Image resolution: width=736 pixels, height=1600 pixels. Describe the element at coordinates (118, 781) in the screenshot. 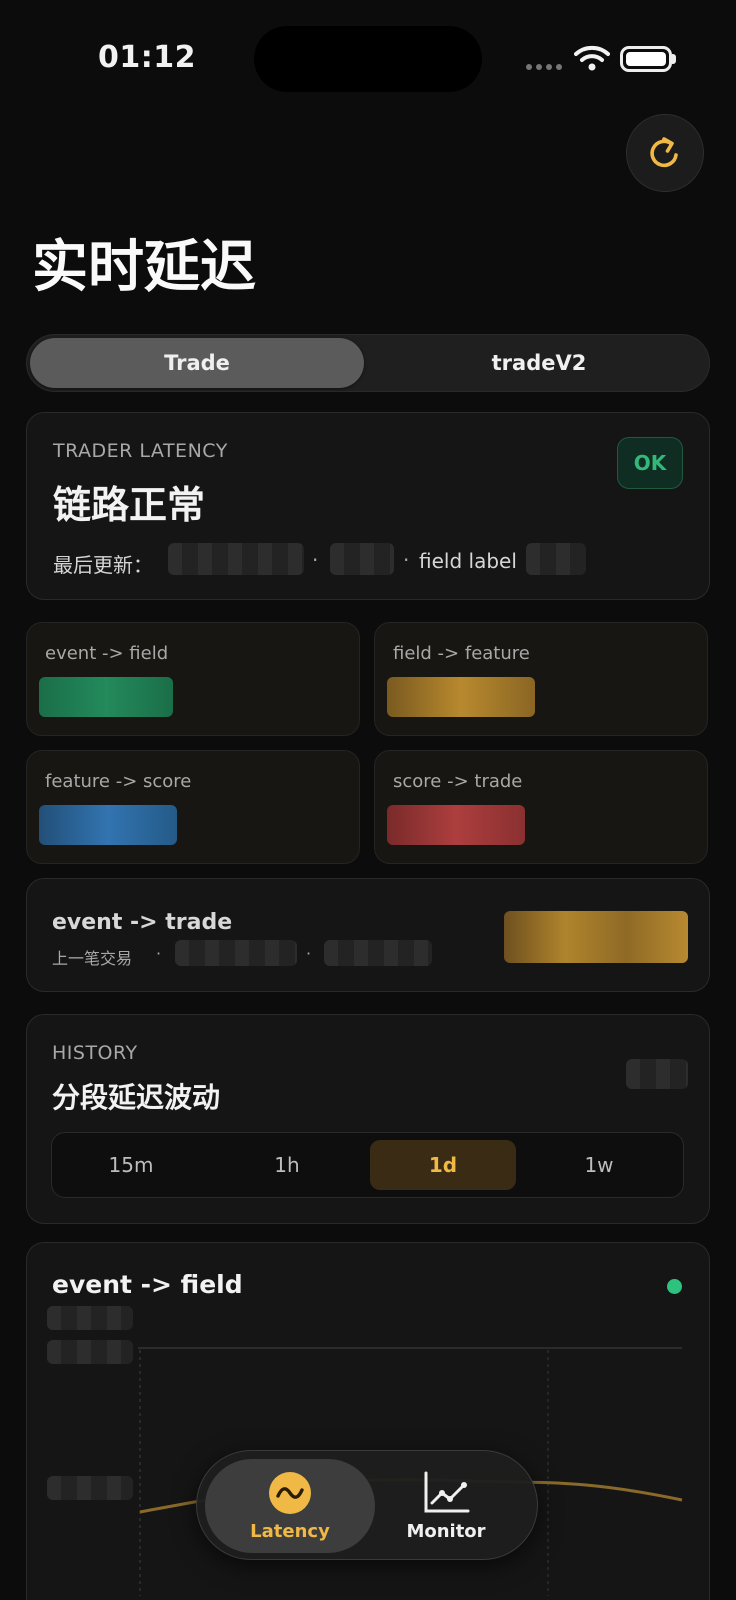

I see `metric-label: feature -> score` at that location.